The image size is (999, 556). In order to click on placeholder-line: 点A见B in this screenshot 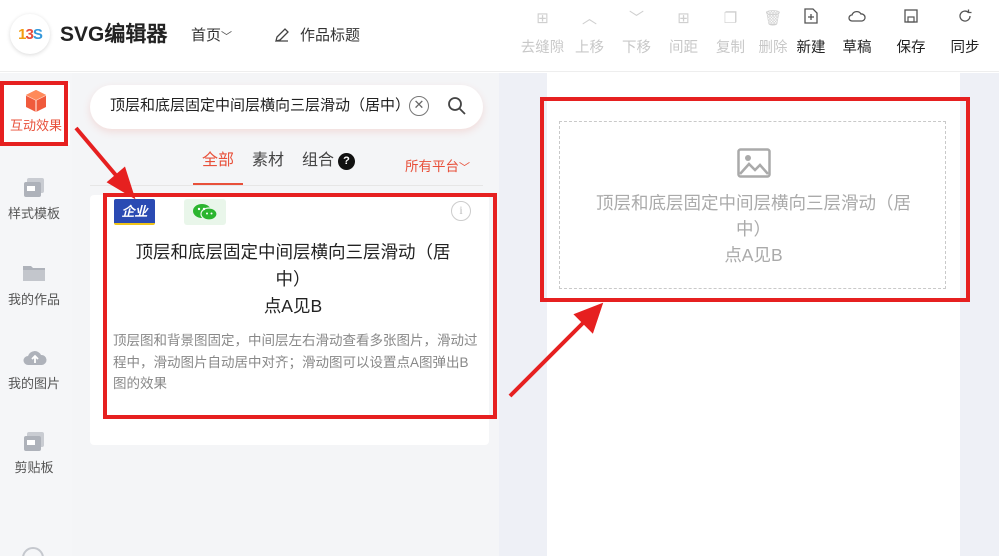, I will do `click(753, 255)`.